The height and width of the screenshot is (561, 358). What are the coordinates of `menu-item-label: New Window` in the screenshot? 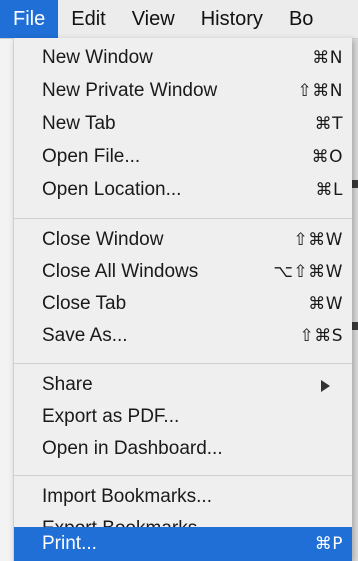 It's located at (97, 57).